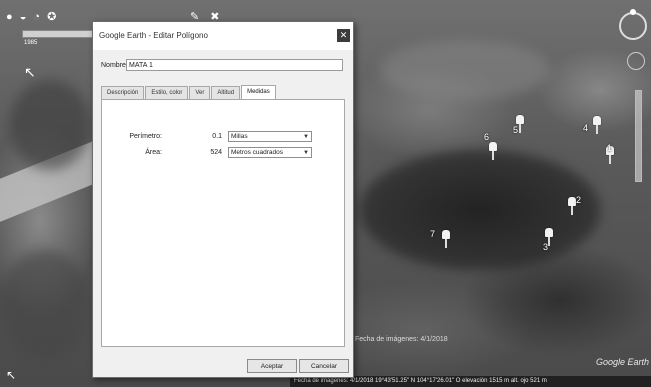 The image size is (651, 387). Describe the element at coordinates (480, 210) in the screenshot. I see `dark-vegetation` at that location.